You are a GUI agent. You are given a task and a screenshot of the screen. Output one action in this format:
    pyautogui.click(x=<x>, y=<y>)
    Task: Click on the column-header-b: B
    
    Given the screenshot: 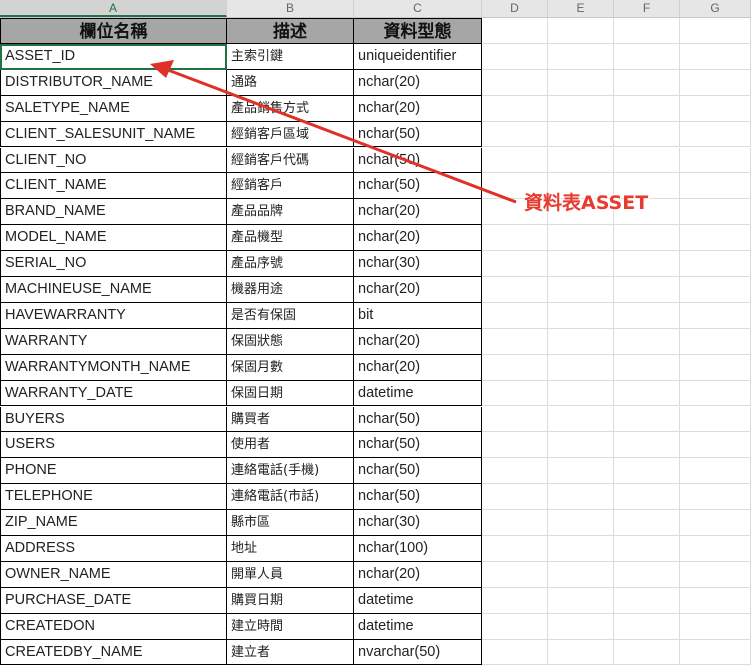 What is the action you would take?
    pyautogui.click(x=290, y=8)
    